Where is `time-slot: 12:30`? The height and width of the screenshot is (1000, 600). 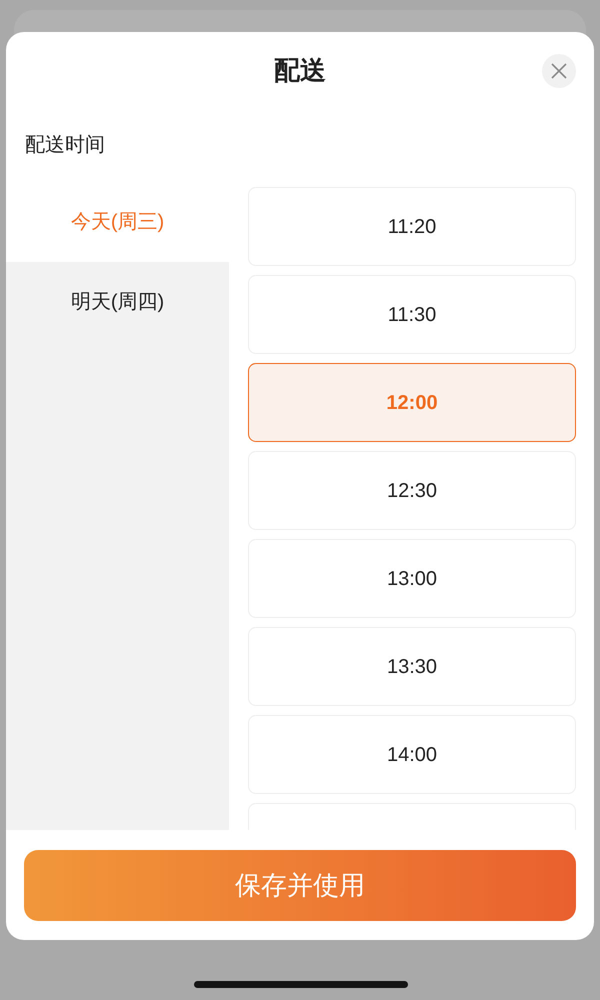
time-slot: 12:30 is located at coordinates (412, 490).